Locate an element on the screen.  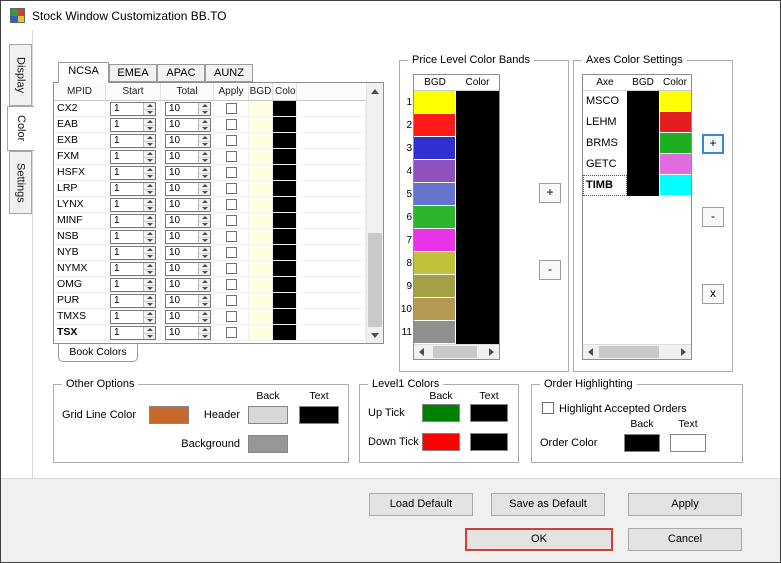
axes-row: TIMB is located at coordinates (637, 185).